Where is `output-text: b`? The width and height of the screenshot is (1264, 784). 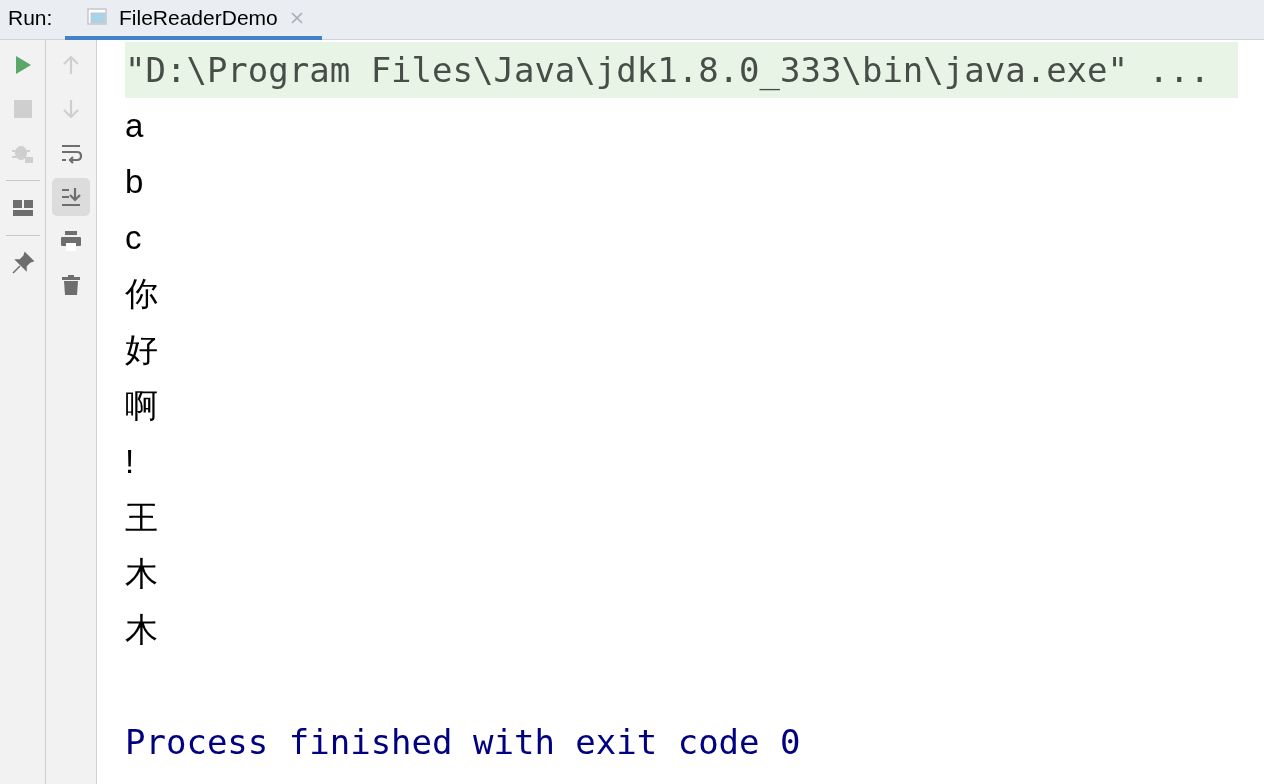
output-text: b is located at coordinates (134, 182).